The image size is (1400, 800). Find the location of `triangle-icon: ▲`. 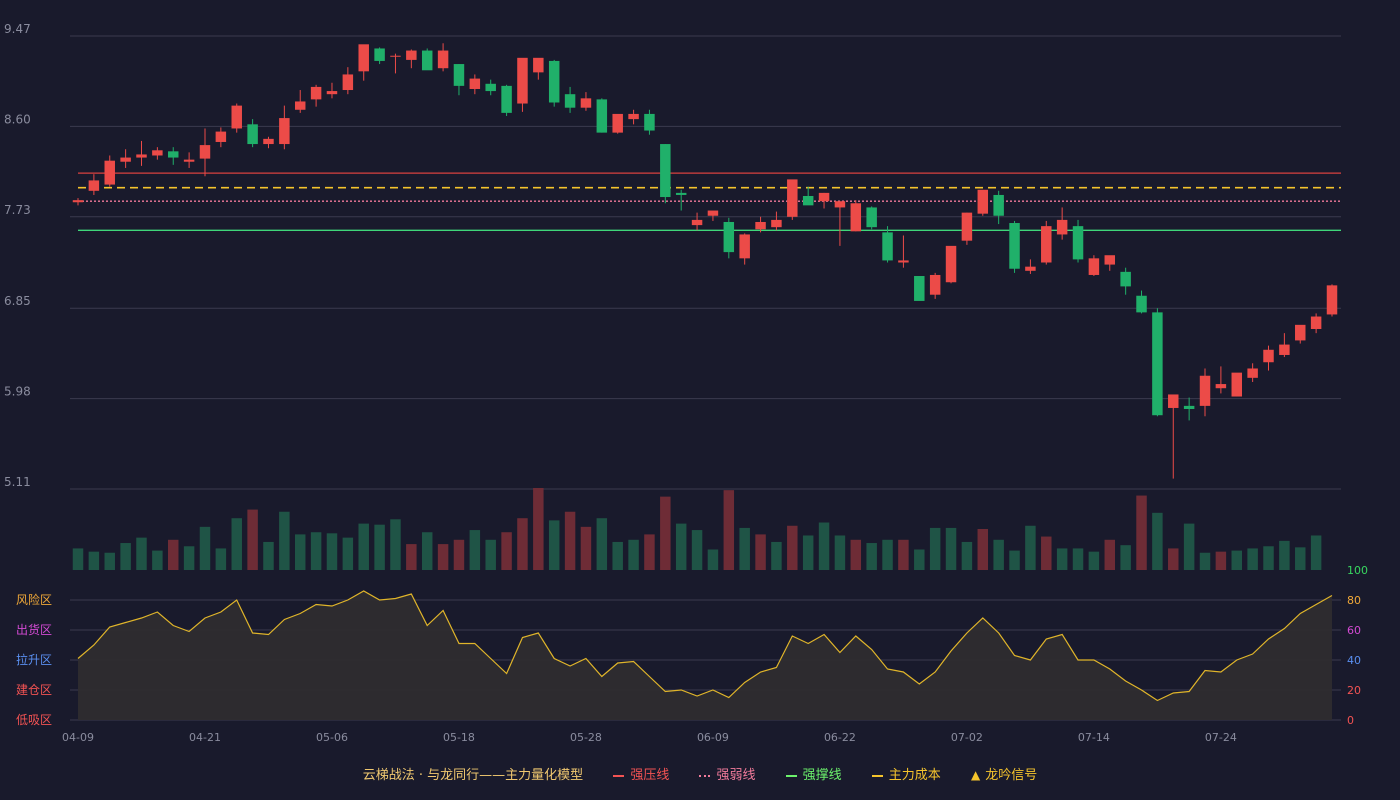

triangle-icon: ▲ is located at coordinates (975, 775).